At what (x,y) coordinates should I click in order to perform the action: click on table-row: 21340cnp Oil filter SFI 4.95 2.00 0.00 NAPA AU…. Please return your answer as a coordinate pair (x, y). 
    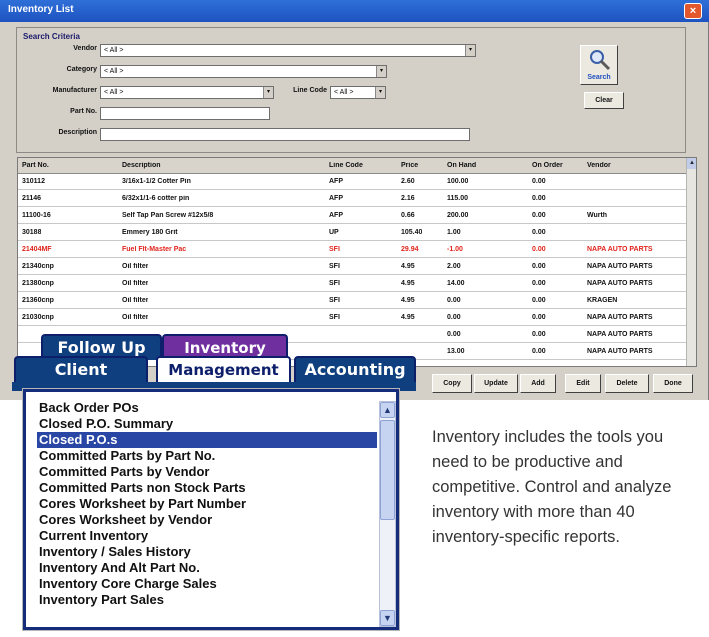
    Looking at the image, I should click on (352, 267).